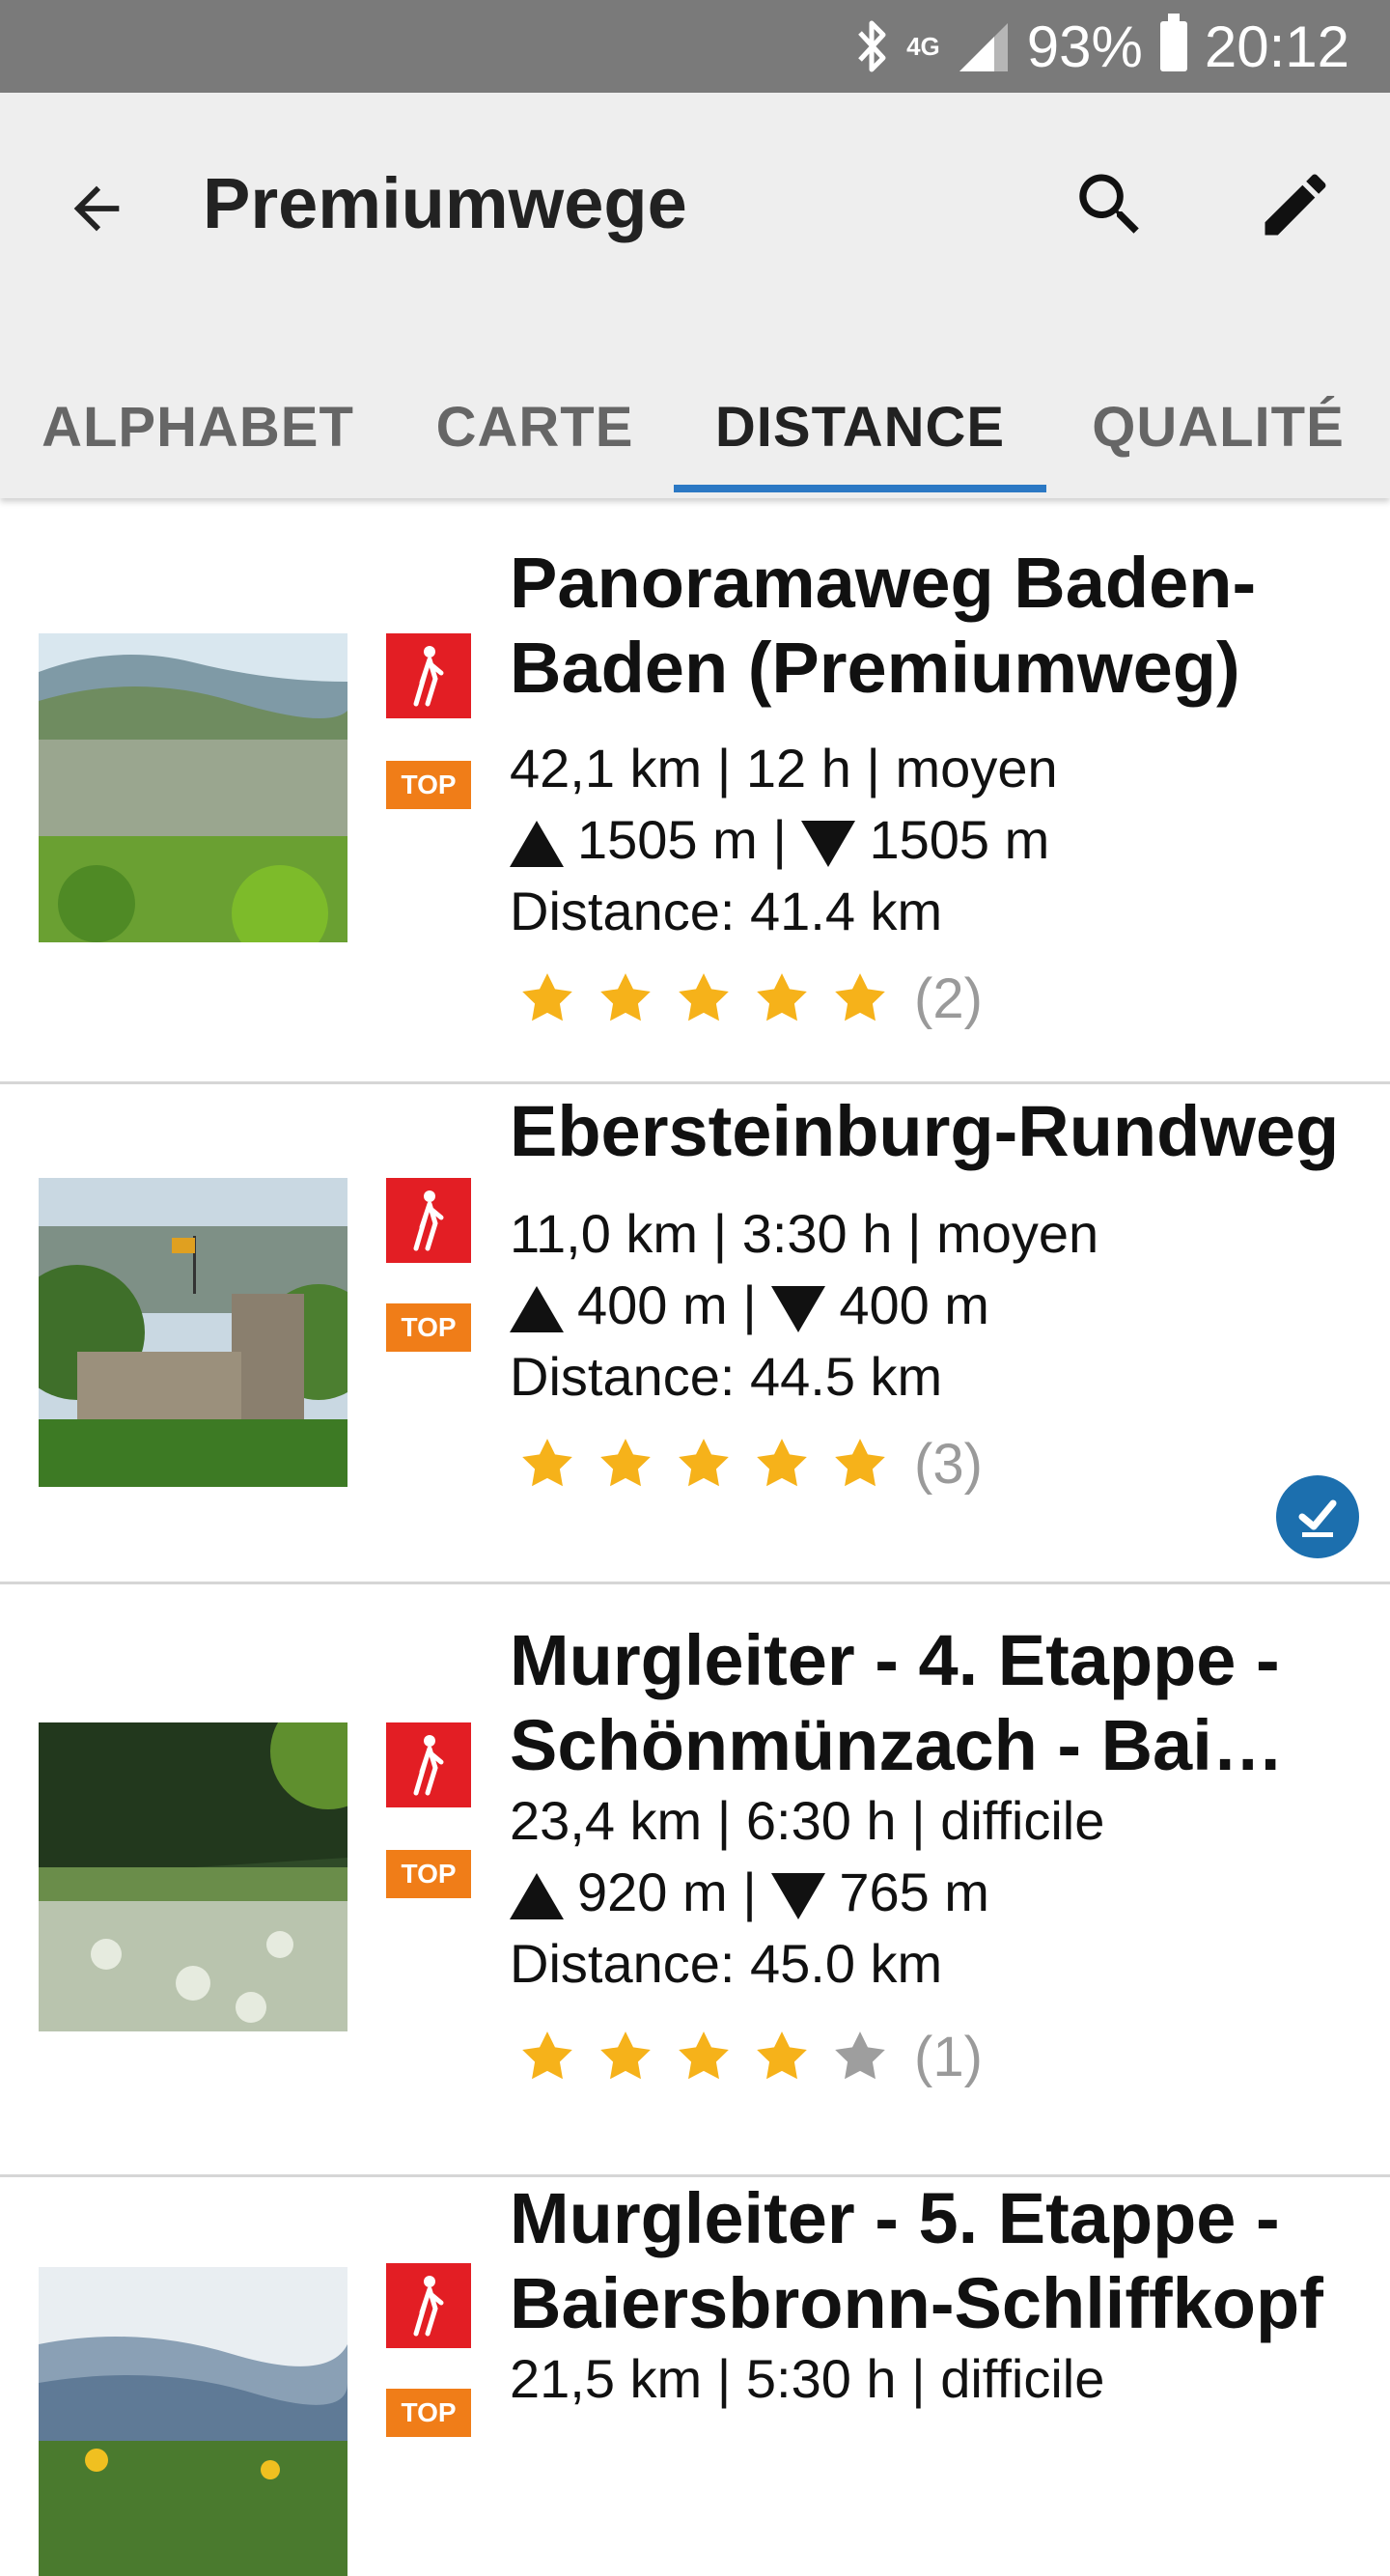 The height and width of the screenshot is (2576, 1390). Describe the element at coordinates (726, 1964) in the screenshot. I see `route-distance: Distance: 45.0 km` at that location.